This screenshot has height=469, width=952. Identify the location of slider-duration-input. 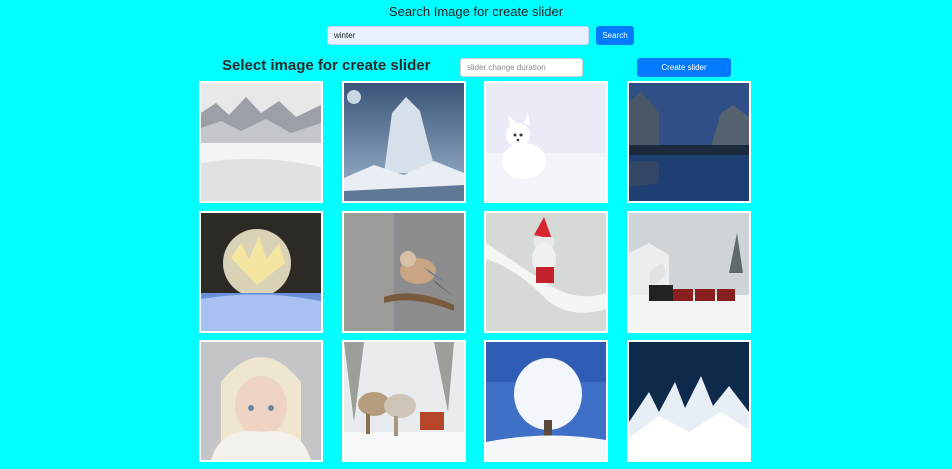
(521, 67).